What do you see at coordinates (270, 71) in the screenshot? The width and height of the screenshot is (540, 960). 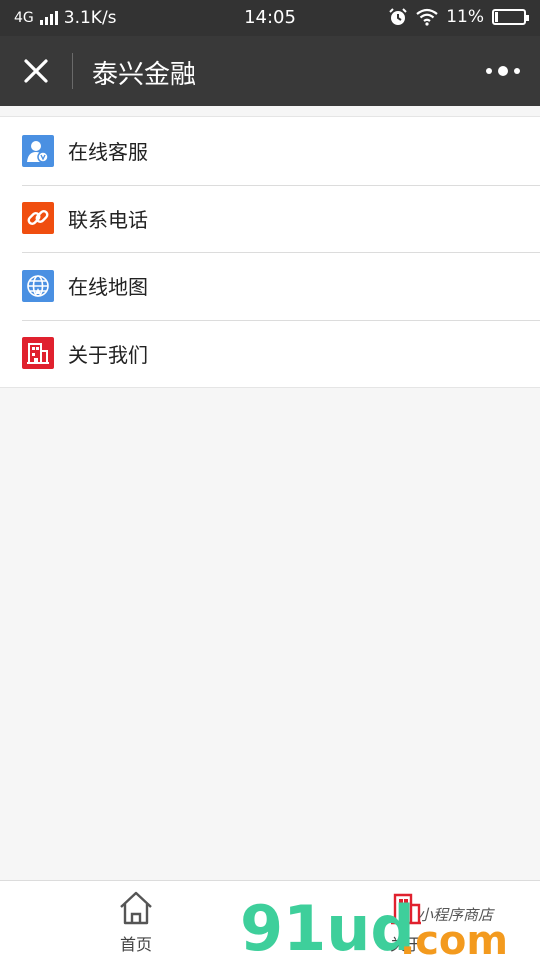 I see `nav-bar: 泰兴金融` at bounding box center [270, 71].